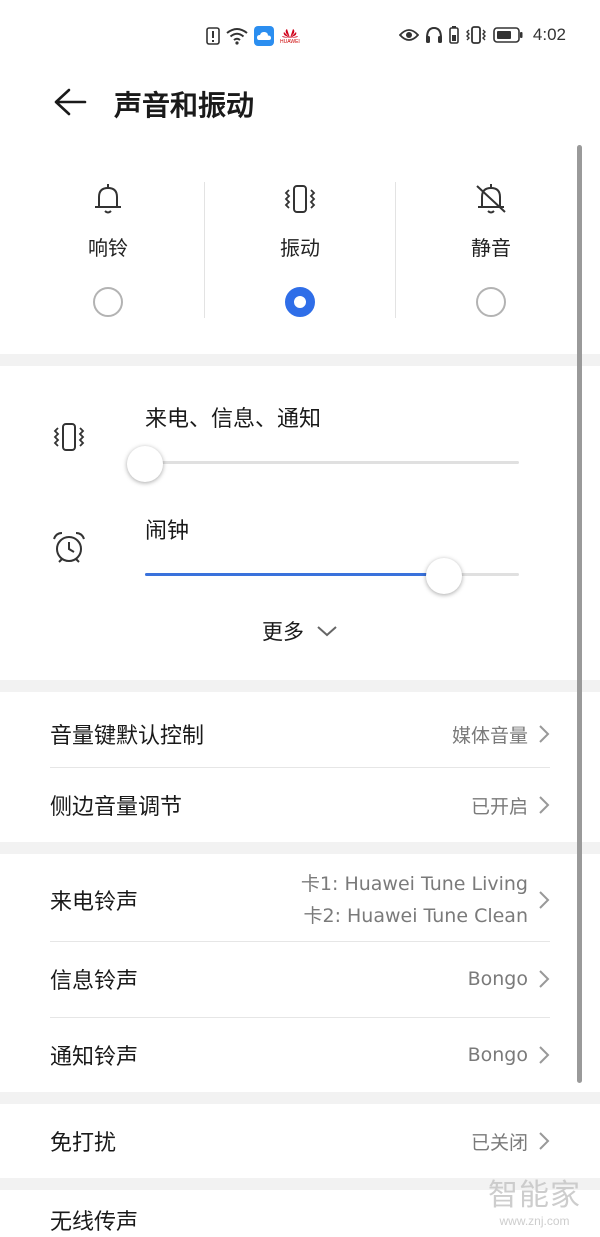 The image size is (600, 1237). Describe the element at coordinates (213, 36) in the screenshot. I see `alert-icon` at that location.